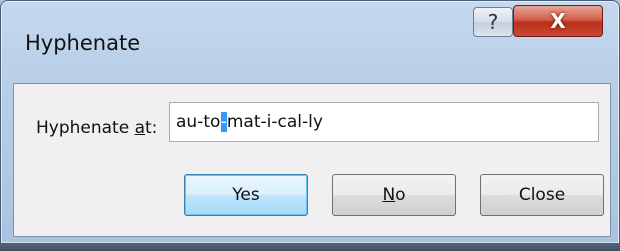 The width and height of the screenshot is (620, 251). I want to click on close-icon: X, so click(558, 21).